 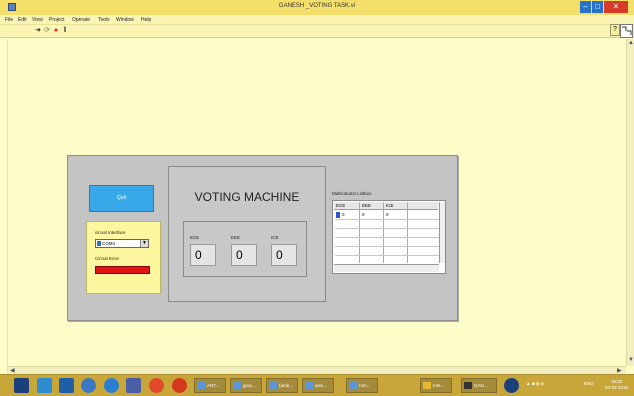 What do you see at coordinates (511, 385) in the screenshot?
I see `help-circle-icon` at bounding box center [511, 385].